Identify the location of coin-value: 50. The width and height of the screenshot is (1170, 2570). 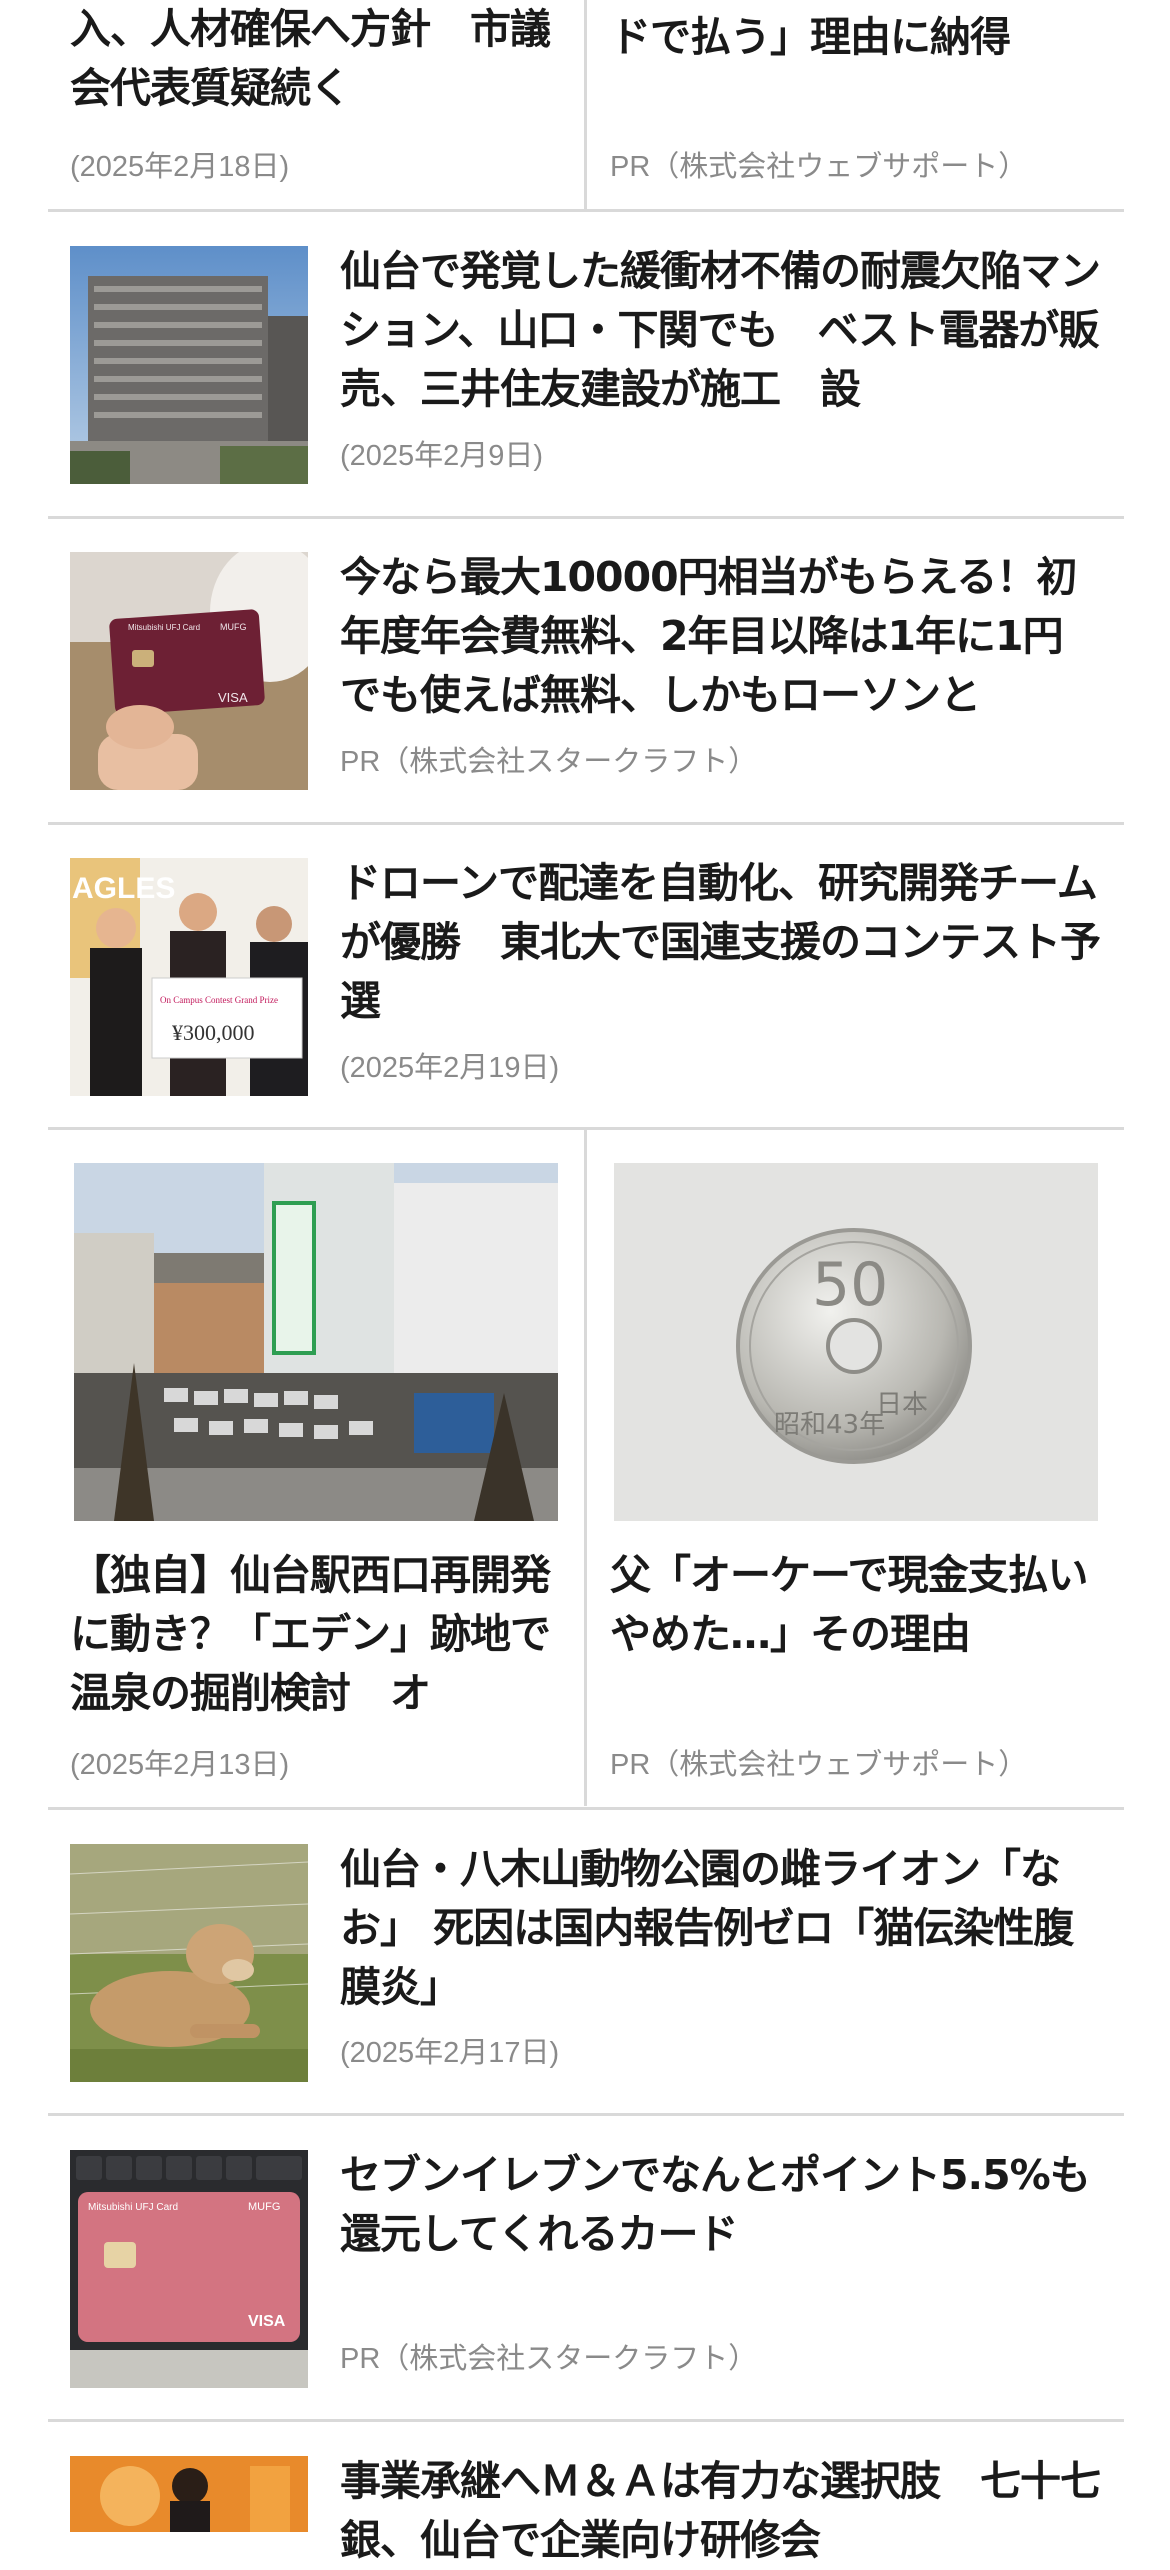
(850, 1285).